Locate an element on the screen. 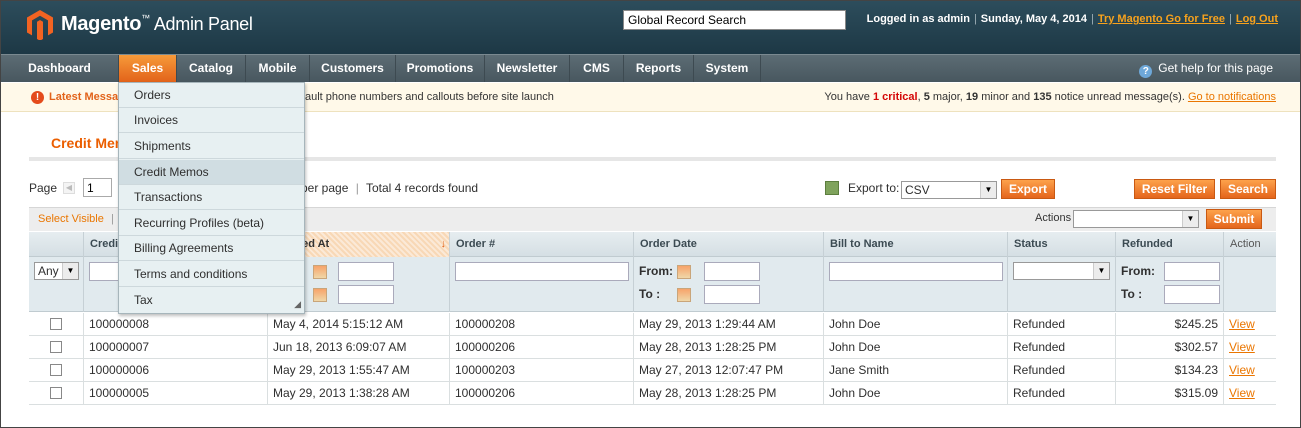  nav-mobile: Mobile is located at coordinates (278, 68).